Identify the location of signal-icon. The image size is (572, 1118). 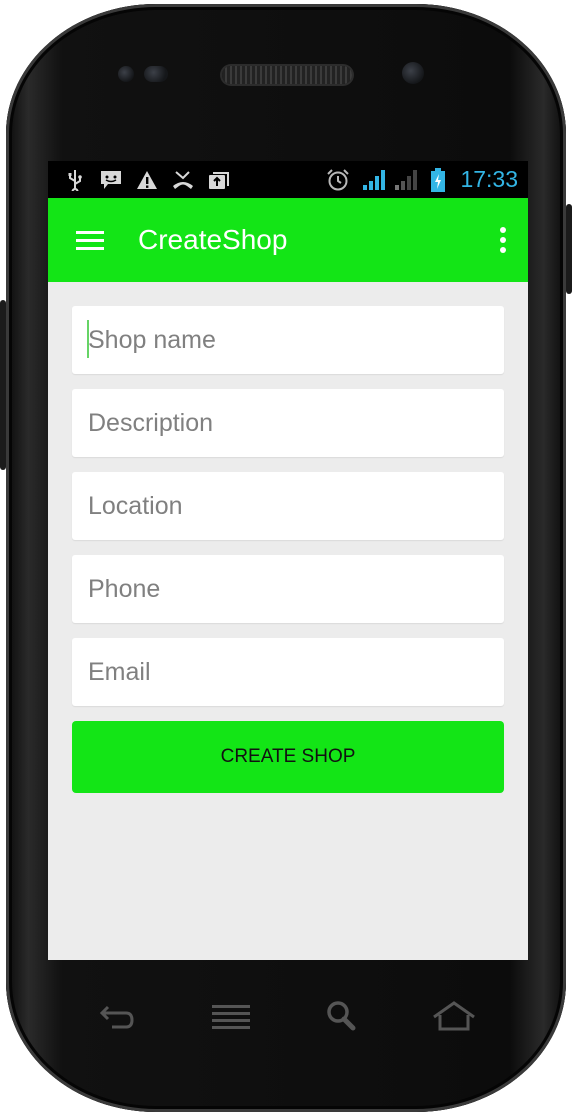
(374, 180).